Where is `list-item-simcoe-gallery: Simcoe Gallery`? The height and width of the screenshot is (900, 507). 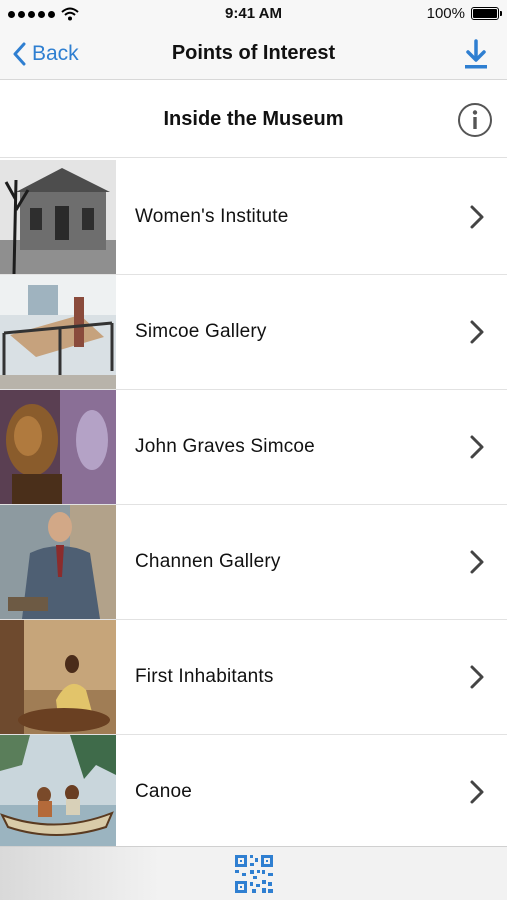
list-item-simcoe-gallery: Simcoe Gallery is located at coordinates (253, 332).